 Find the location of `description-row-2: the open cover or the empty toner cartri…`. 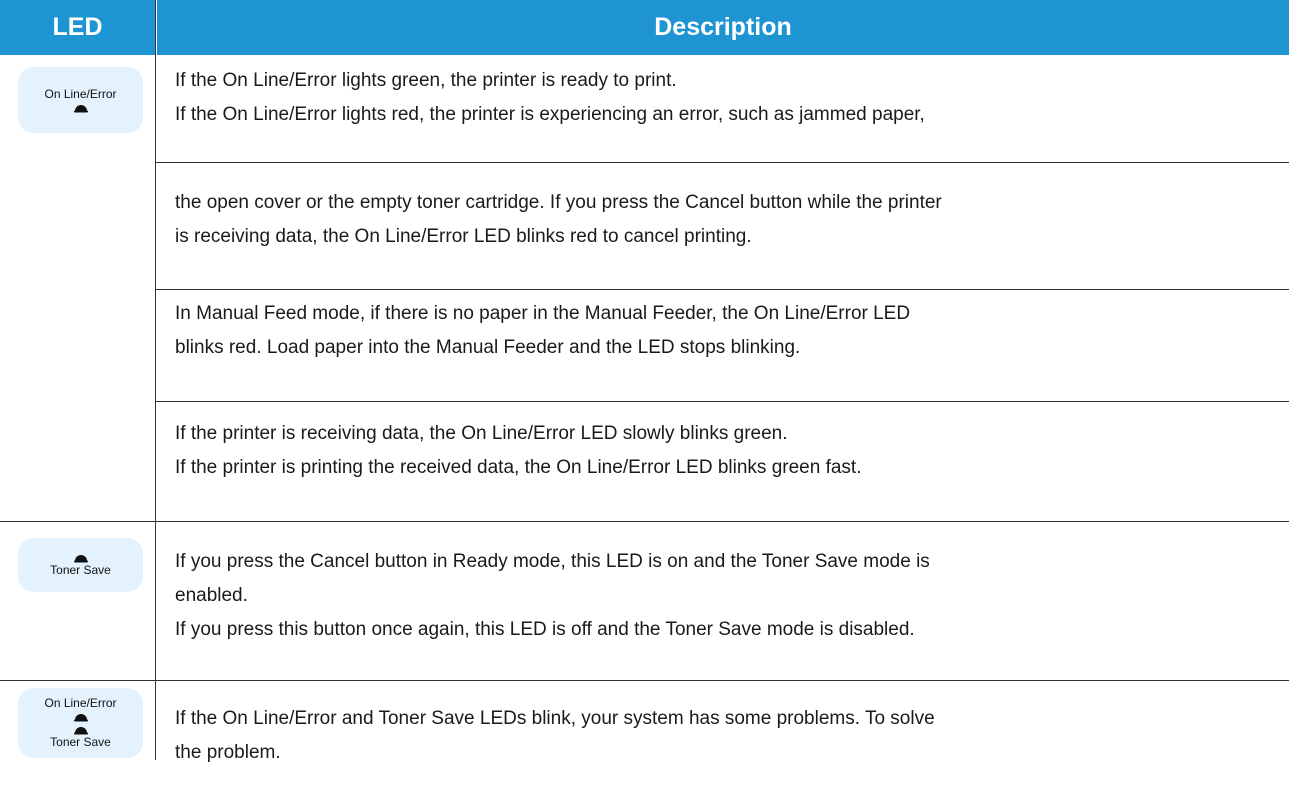

description-row-2: the open cover or the empty toner cartri… is located at coordinates (725, 220).